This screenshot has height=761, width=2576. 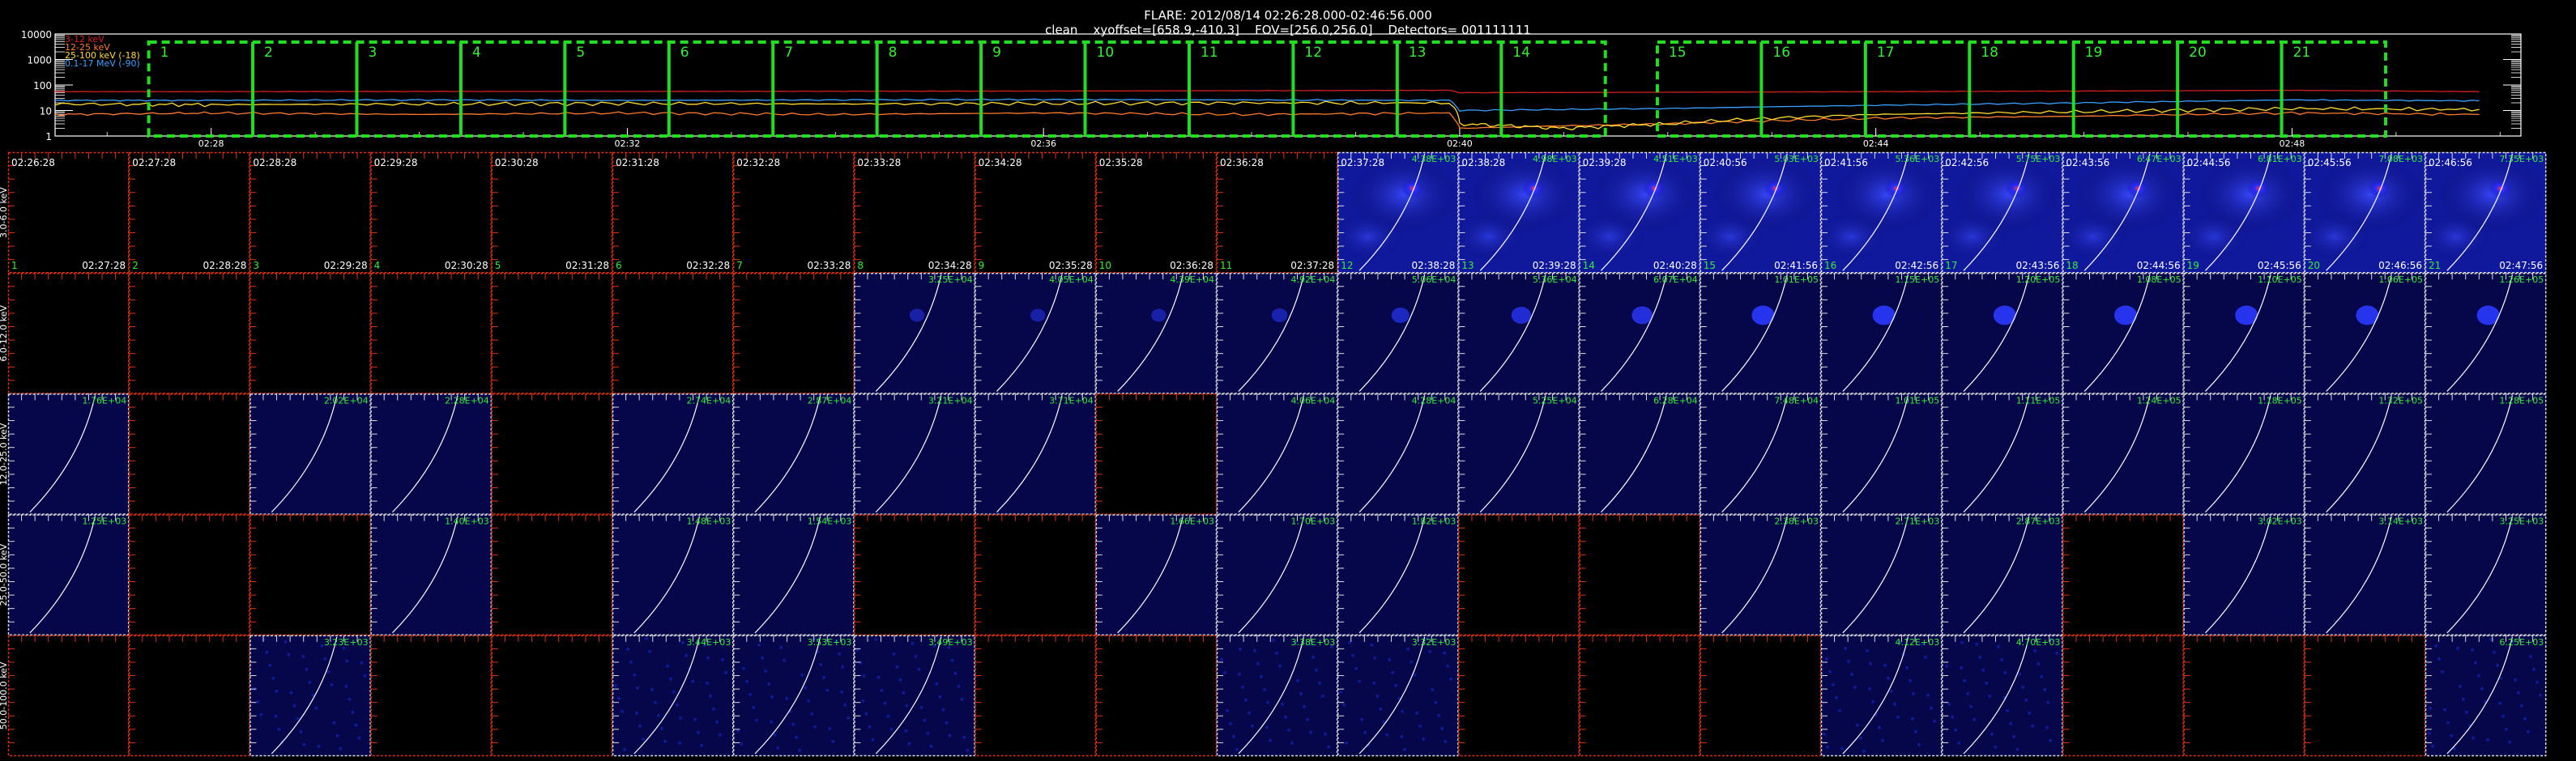 I want to click on image-panel: 5.03E+0302:40:5602:41:5615, so click(x=1758, y=212).